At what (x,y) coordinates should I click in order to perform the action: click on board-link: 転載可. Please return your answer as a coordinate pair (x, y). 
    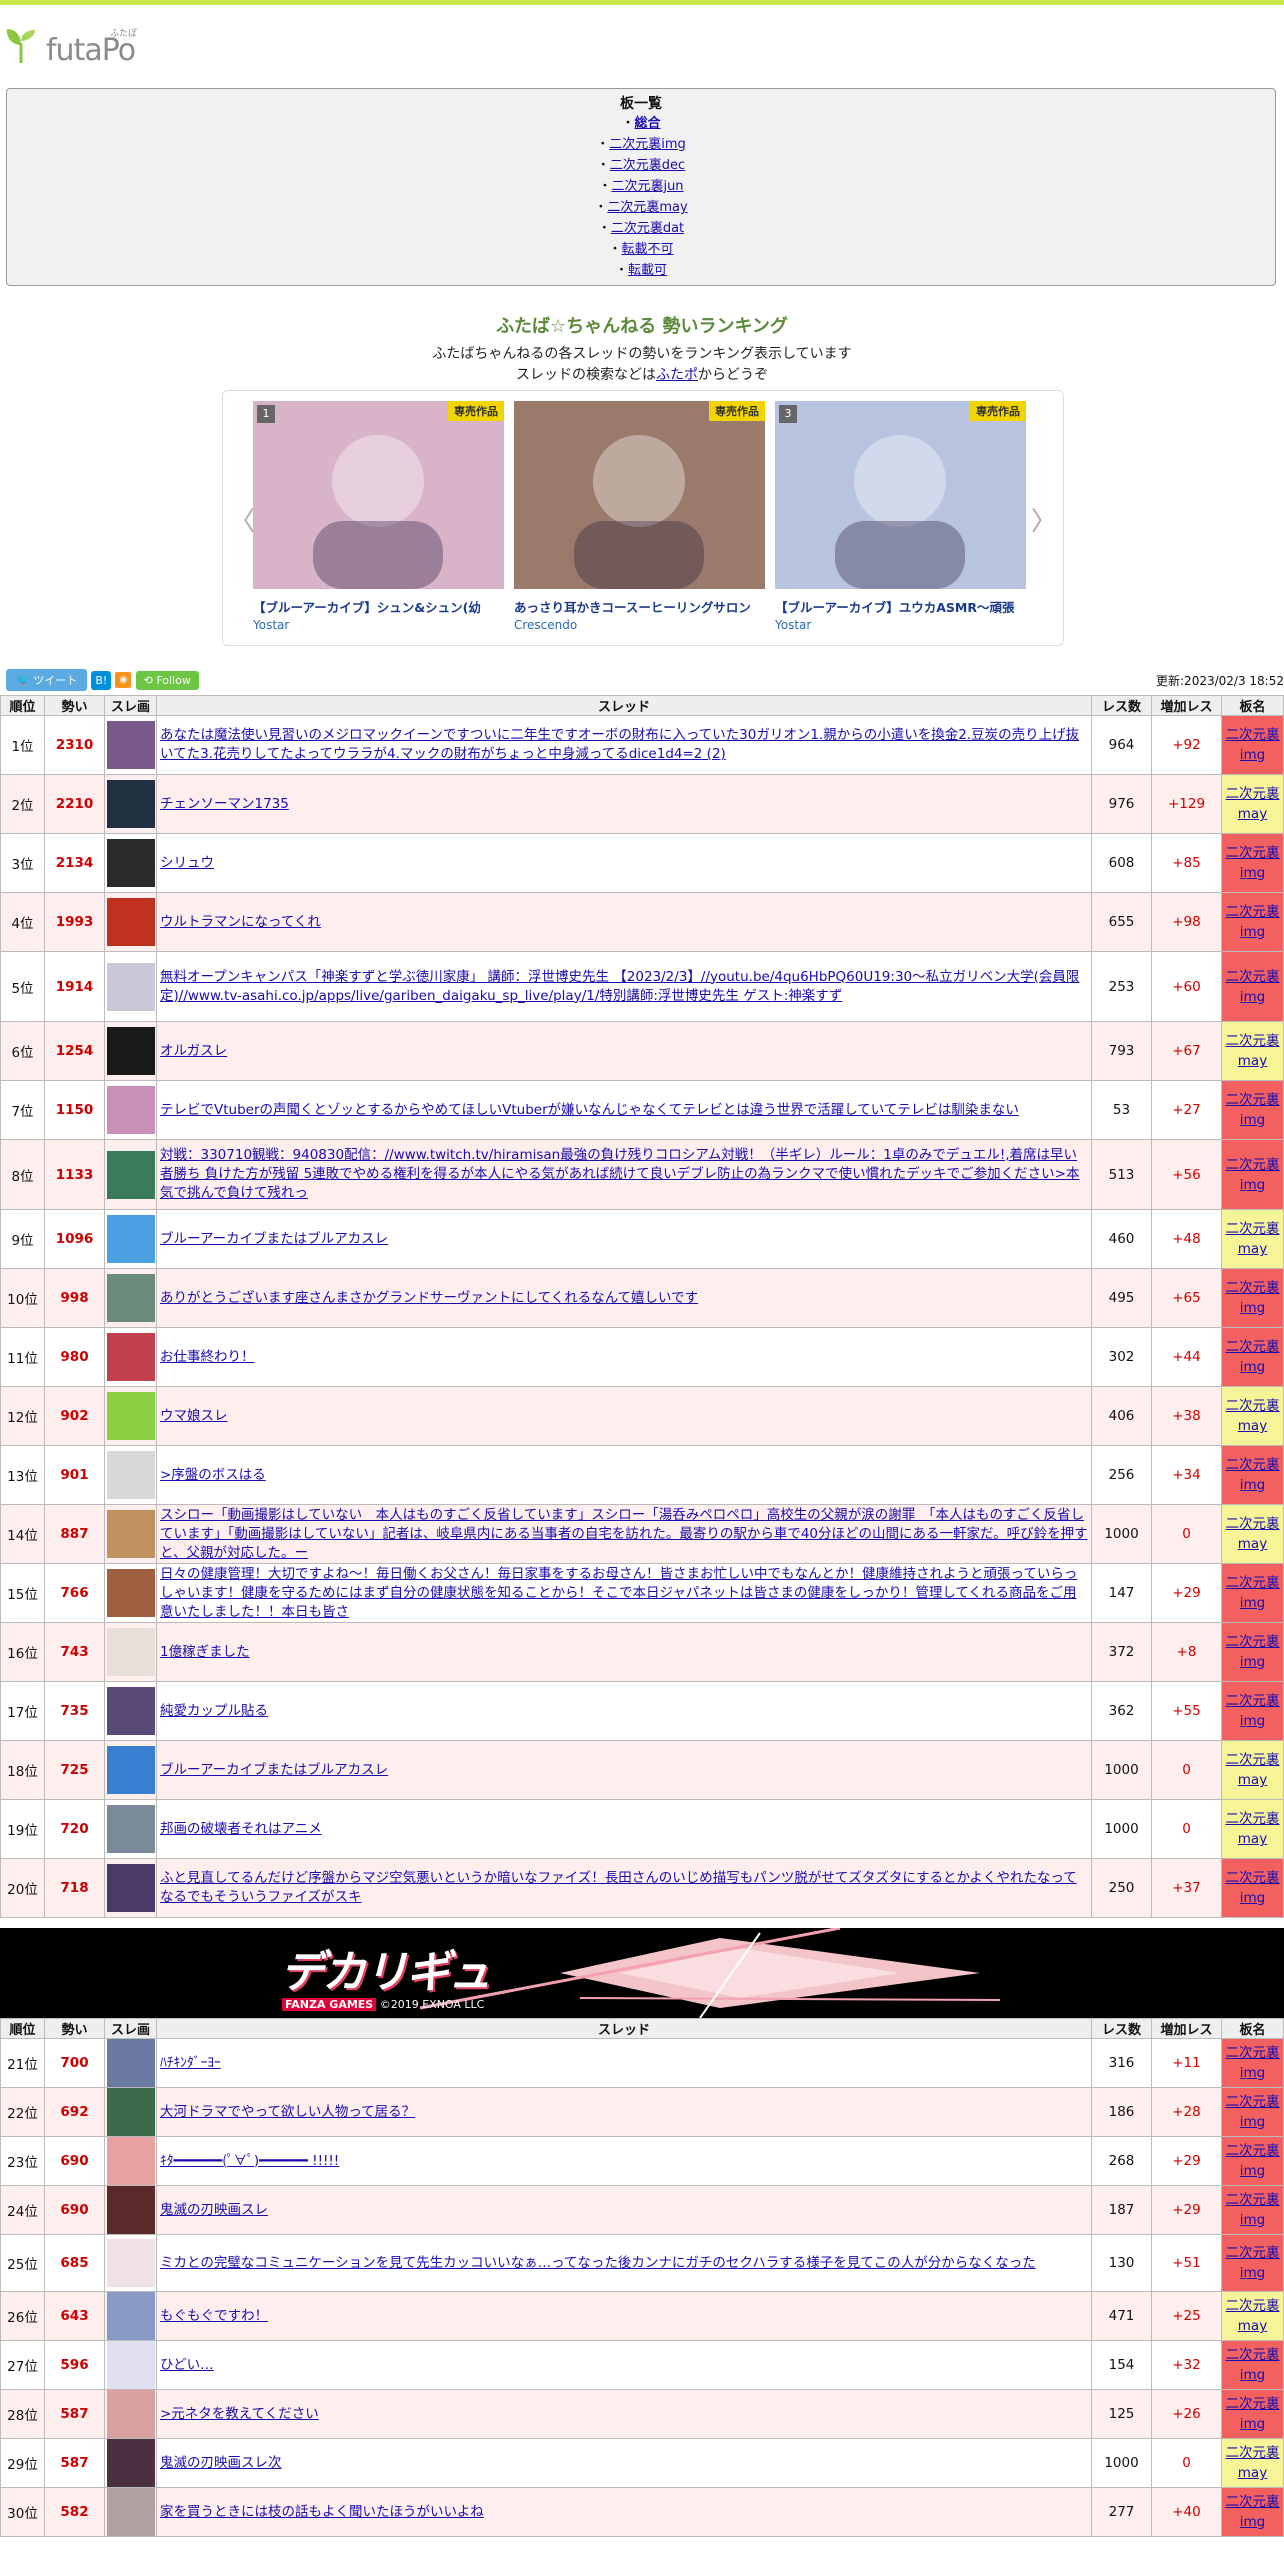
    Looking at the image, I should click on (647, 270).